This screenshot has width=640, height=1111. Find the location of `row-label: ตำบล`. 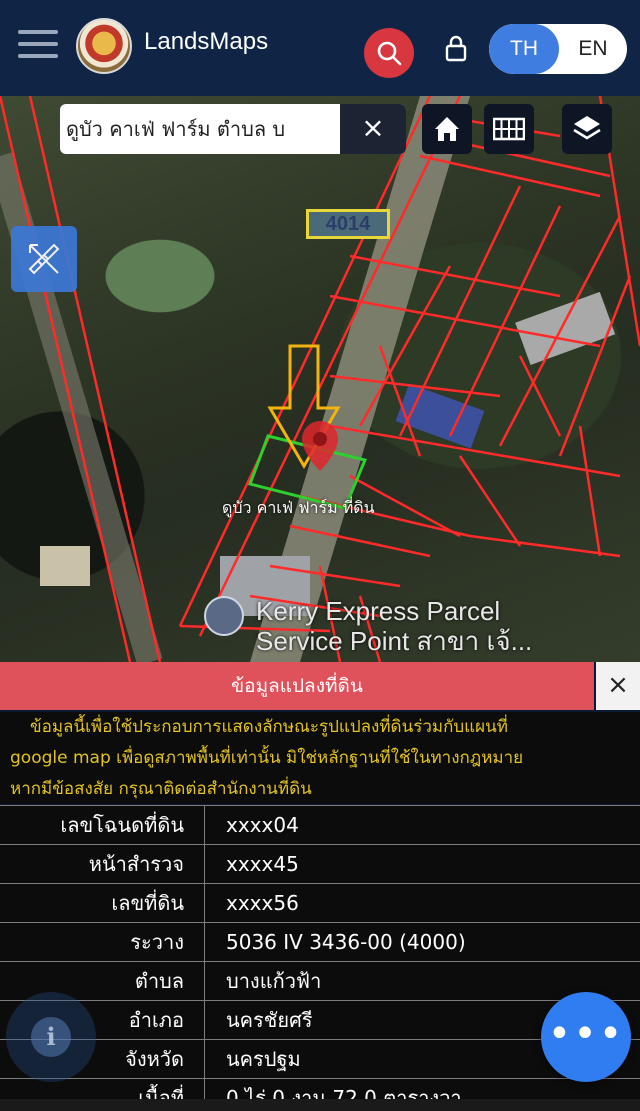

row-label: ตำบล is located at coordinates (102, 981).